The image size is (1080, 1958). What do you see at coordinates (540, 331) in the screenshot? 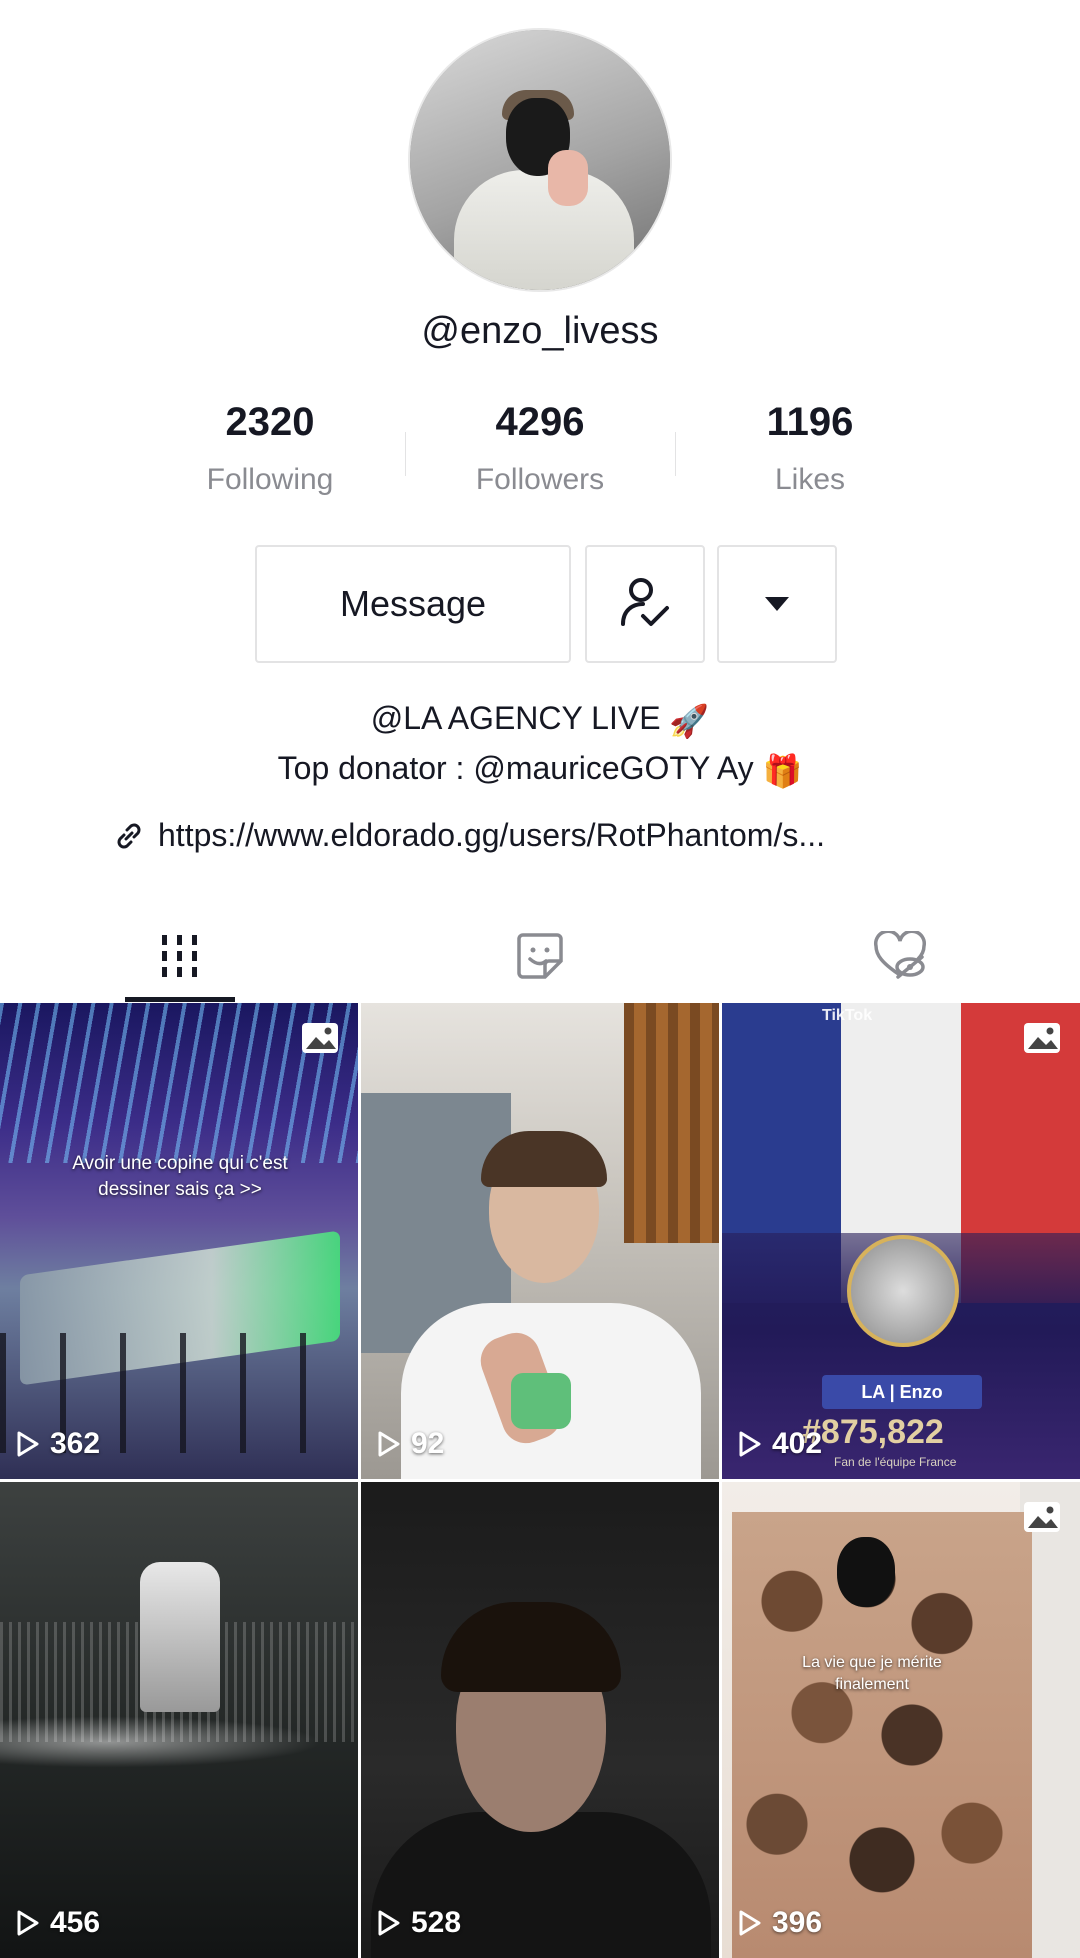
I see `profile-username: @enzo_livess` at bounding box center [540, 331].